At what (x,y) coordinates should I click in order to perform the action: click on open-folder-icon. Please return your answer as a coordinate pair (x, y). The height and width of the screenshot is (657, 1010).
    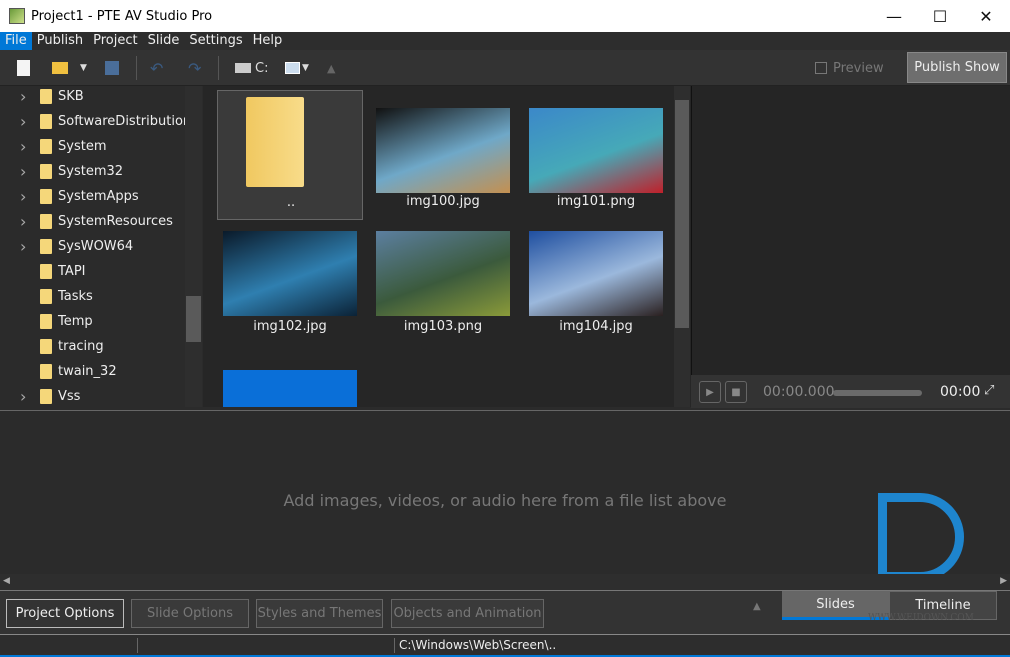
    Looking at the image, I should click on (60, 68).